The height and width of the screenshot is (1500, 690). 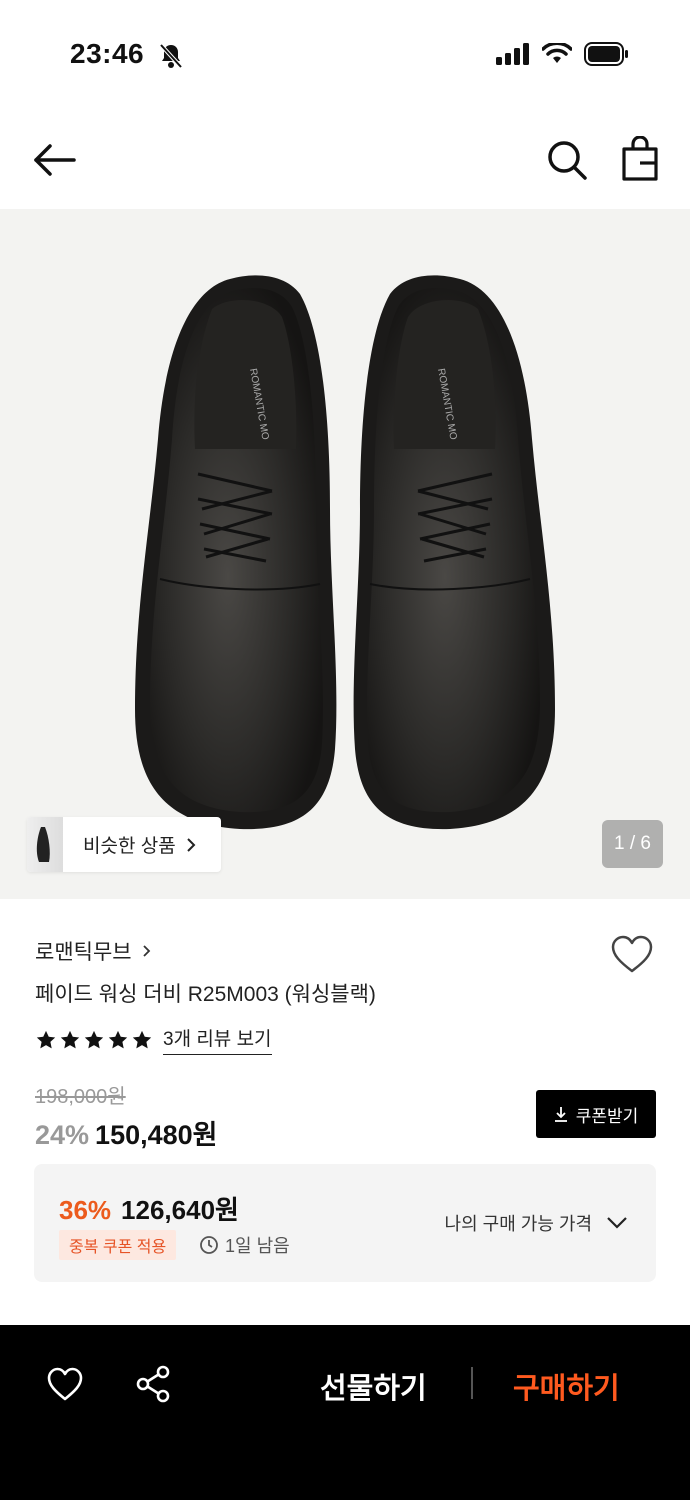 I want to click on get-coupon-button: 쿠폰받기, so click(x=596, y=1114).